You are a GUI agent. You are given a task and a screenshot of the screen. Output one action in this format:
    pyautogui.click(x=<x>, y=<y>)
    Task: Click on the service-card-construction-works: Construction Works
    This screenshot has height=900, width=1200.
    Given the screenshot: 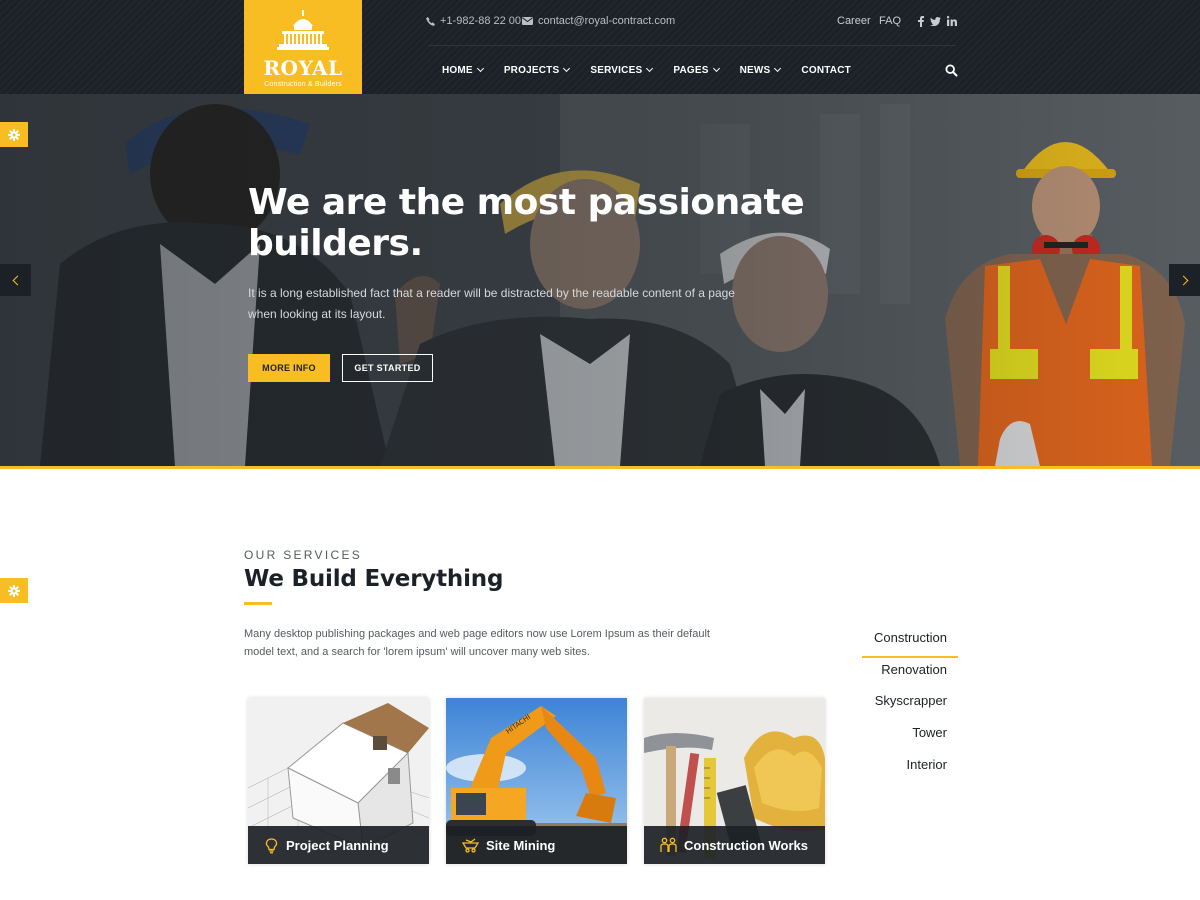 What is the action you would take?
    pyautogui.click(x=734, y=781)
    